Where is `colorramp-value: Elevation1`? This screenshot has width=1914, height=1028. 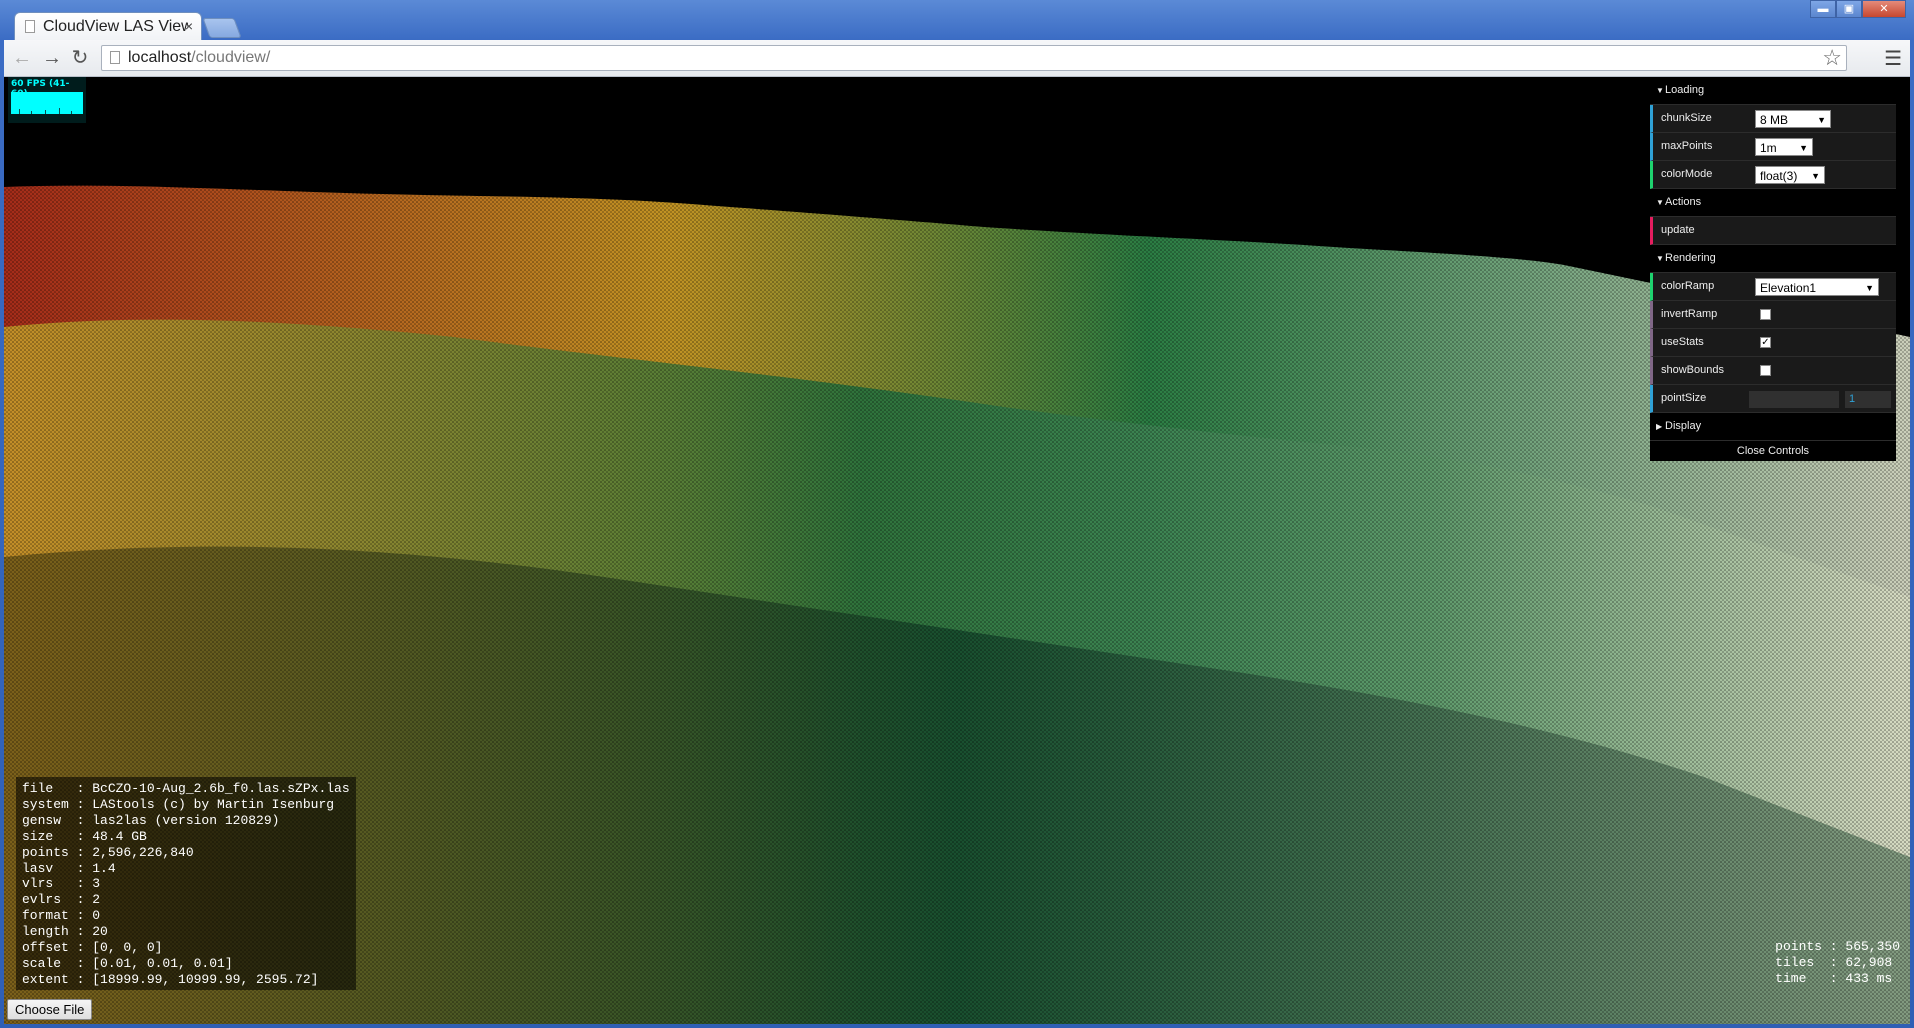
colorramp-value: Elevation1 is located at coordinates (1788, 288).